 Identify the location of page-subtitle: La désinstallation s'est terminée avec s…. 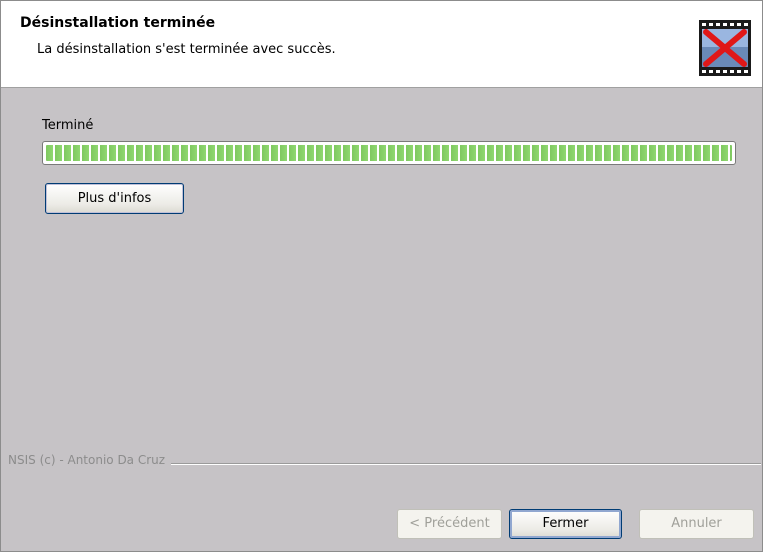
(186, 49).